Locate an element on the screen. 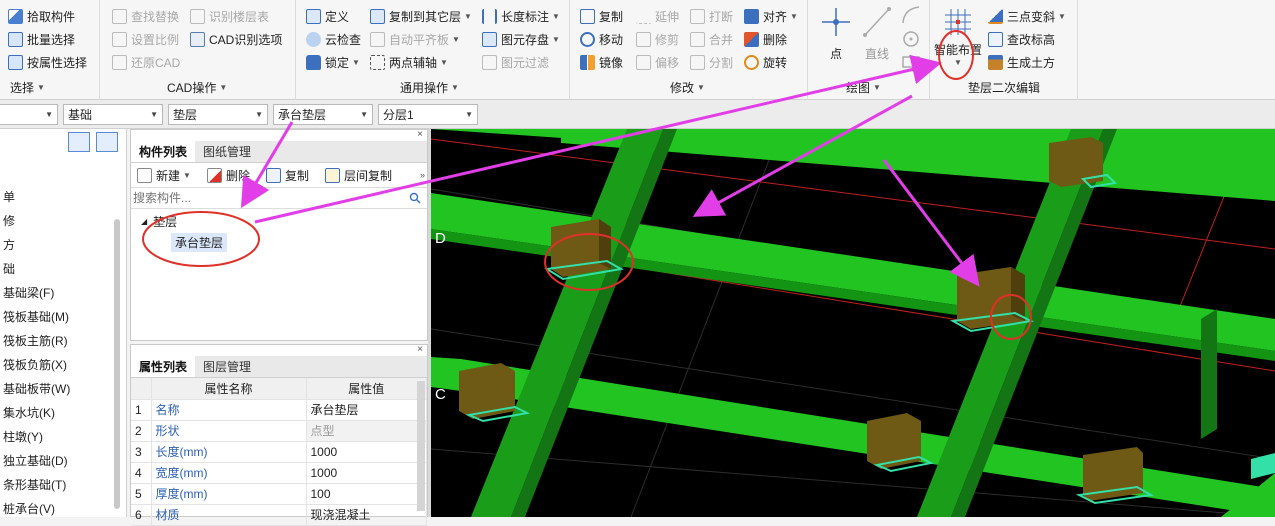 Image resolution: width=1275 pixels, height=526 pixels. nav-scrollbar is located at coordinates (117, 364).